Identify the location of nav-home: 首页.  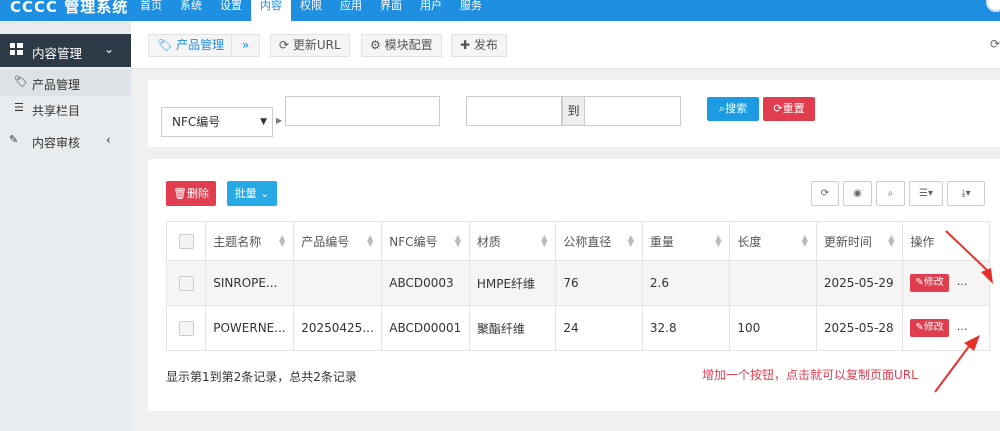
(151, 10).